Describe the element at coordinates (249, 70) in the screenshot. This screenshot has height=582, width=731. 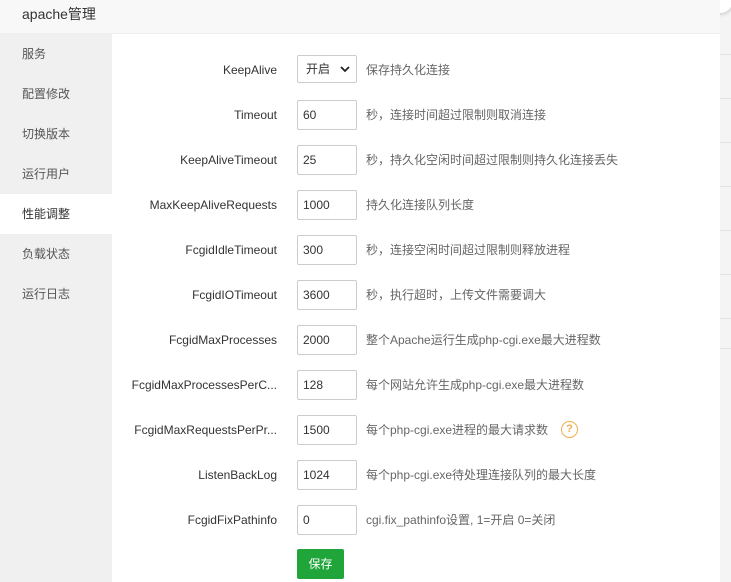
I see `keepalive-label: KeepAlive` at that location.